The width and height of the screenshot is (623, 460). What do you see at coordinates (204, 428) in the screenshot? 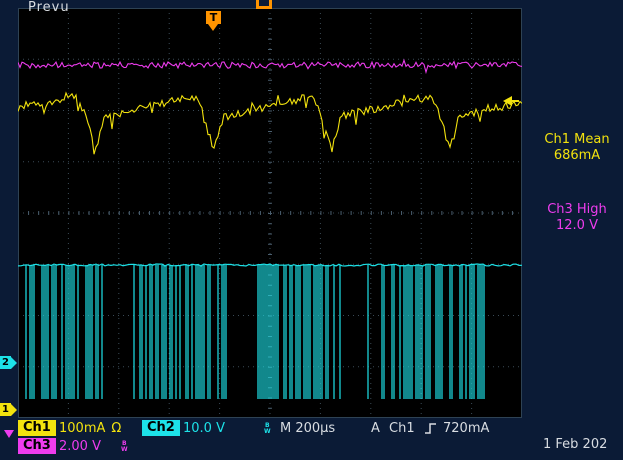
I see `ch2-scale-readout: 10.0 V` at bounding box center [204, 428].